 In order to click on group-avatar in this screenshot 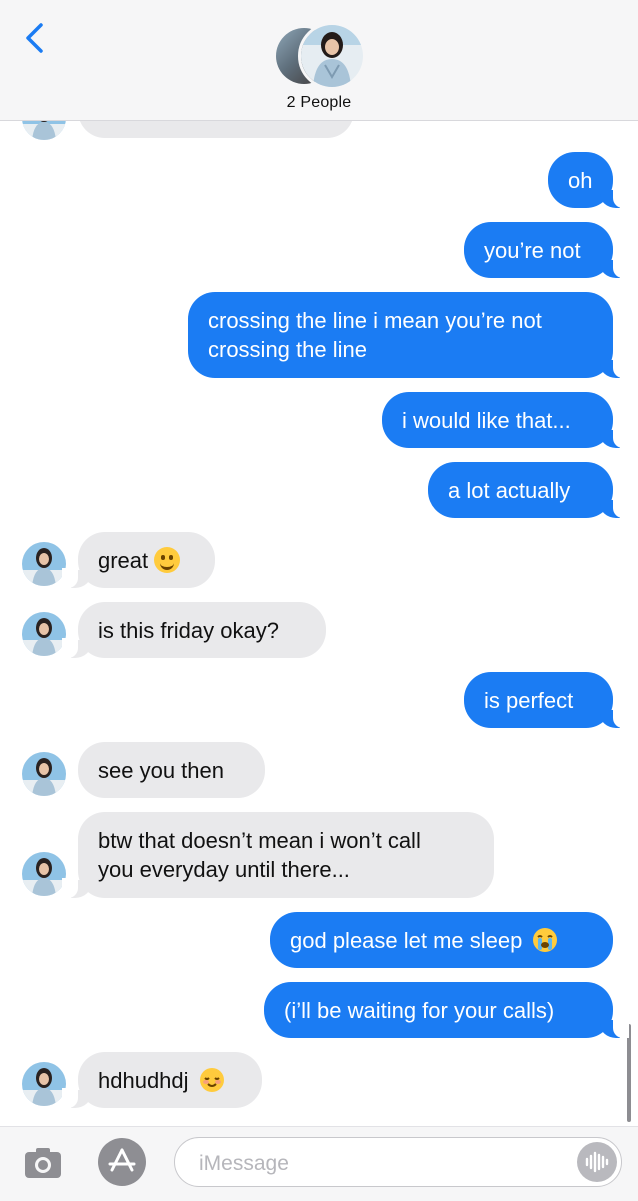, I will do `click(320, 55)`.